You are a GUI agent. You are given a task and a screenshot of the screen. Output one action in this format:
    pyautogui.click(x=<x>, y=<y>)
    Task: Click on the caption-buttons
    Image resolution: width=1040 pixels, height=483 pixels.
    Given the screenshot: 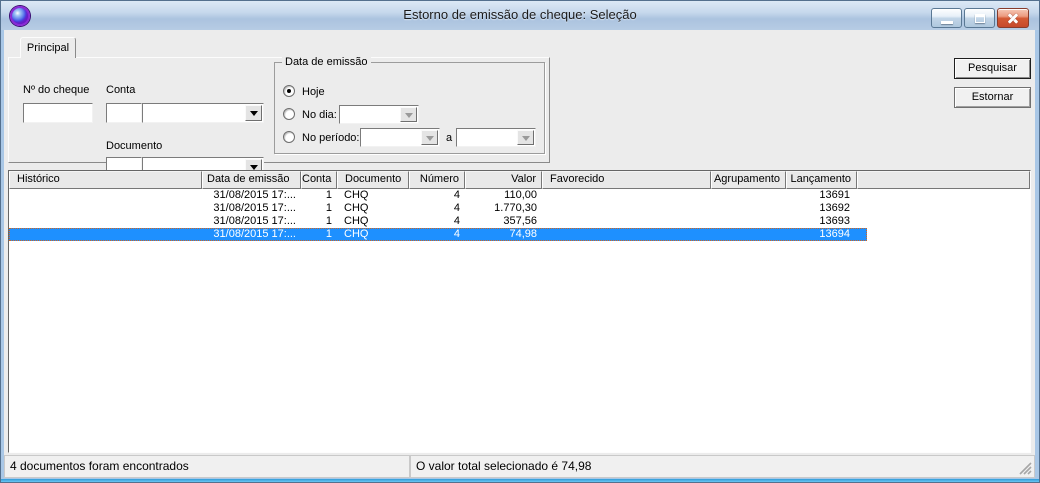 What is the action you would take?
    pyautogui.click(x=980, y=18)
    